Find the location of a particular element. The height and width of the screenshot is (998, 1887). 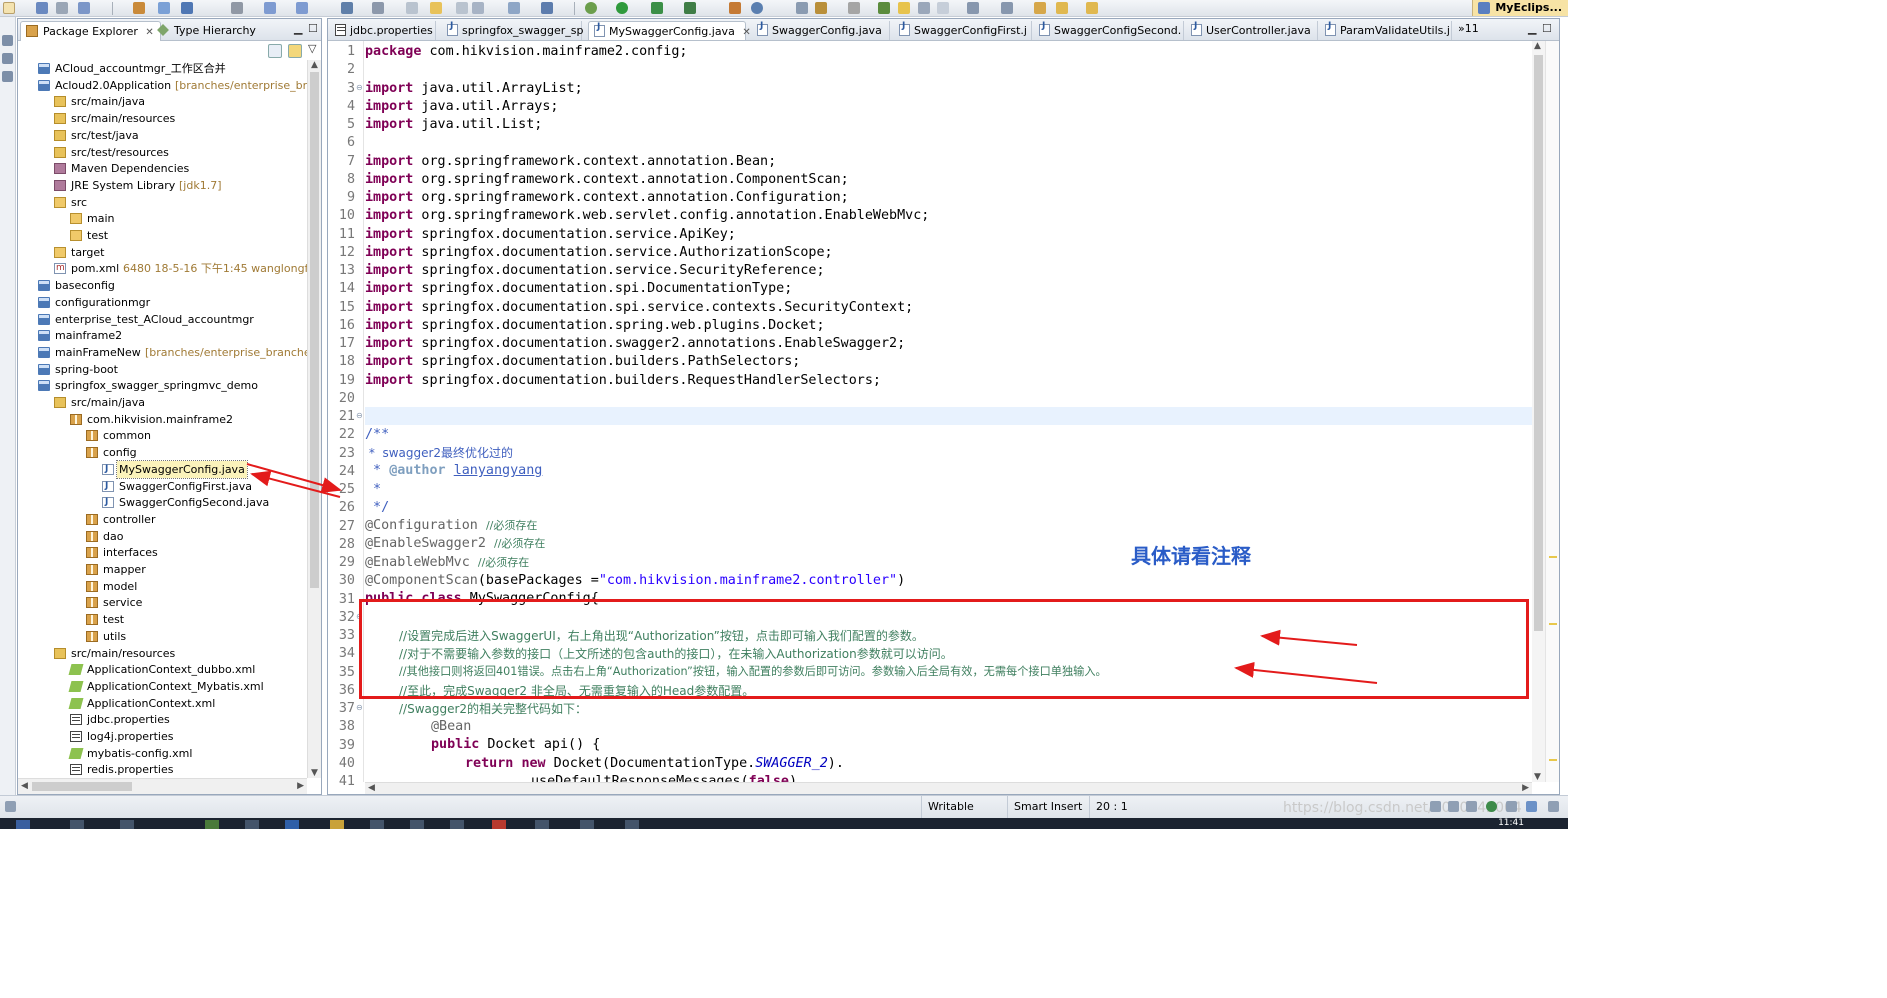

save-icon is located at coordinates (42, 8).